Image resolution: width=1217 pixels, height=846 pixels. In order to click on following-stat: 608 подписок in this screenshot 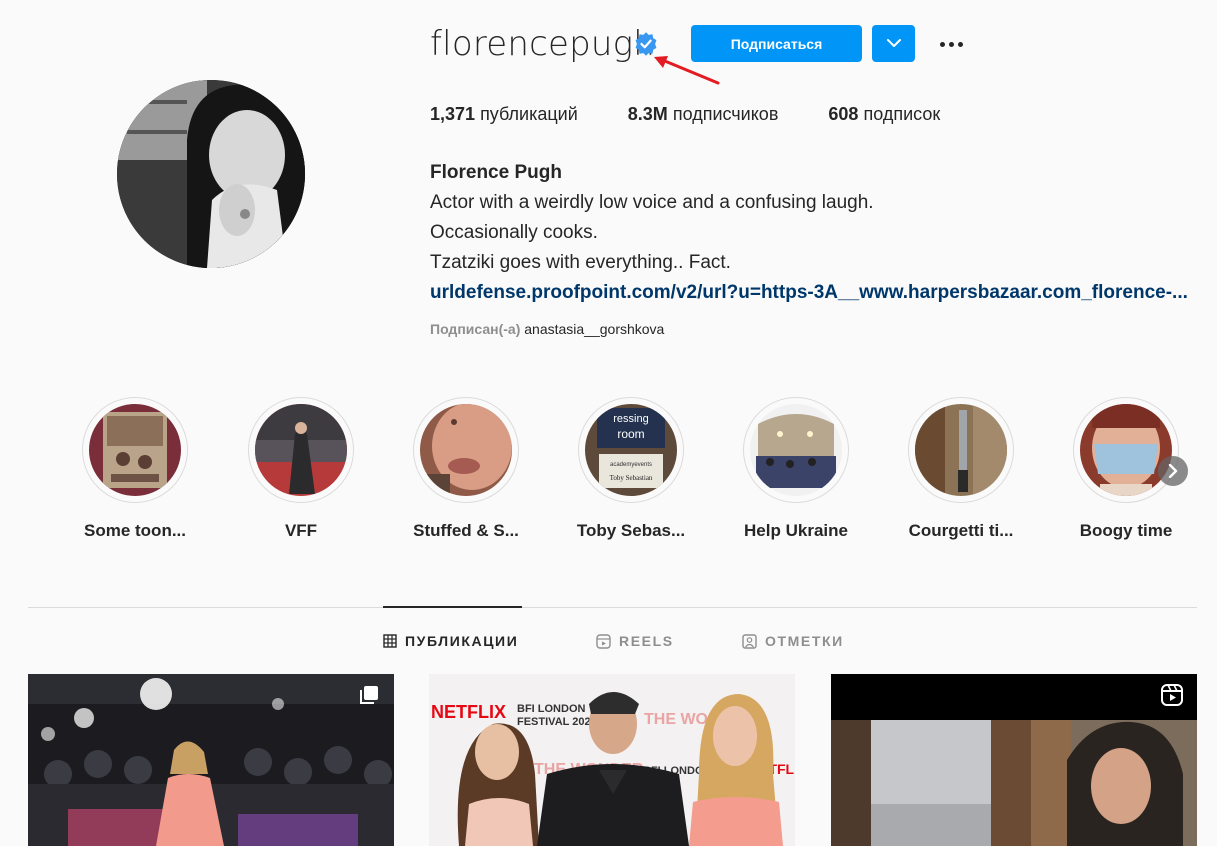, I will do `click(884, 114)`.